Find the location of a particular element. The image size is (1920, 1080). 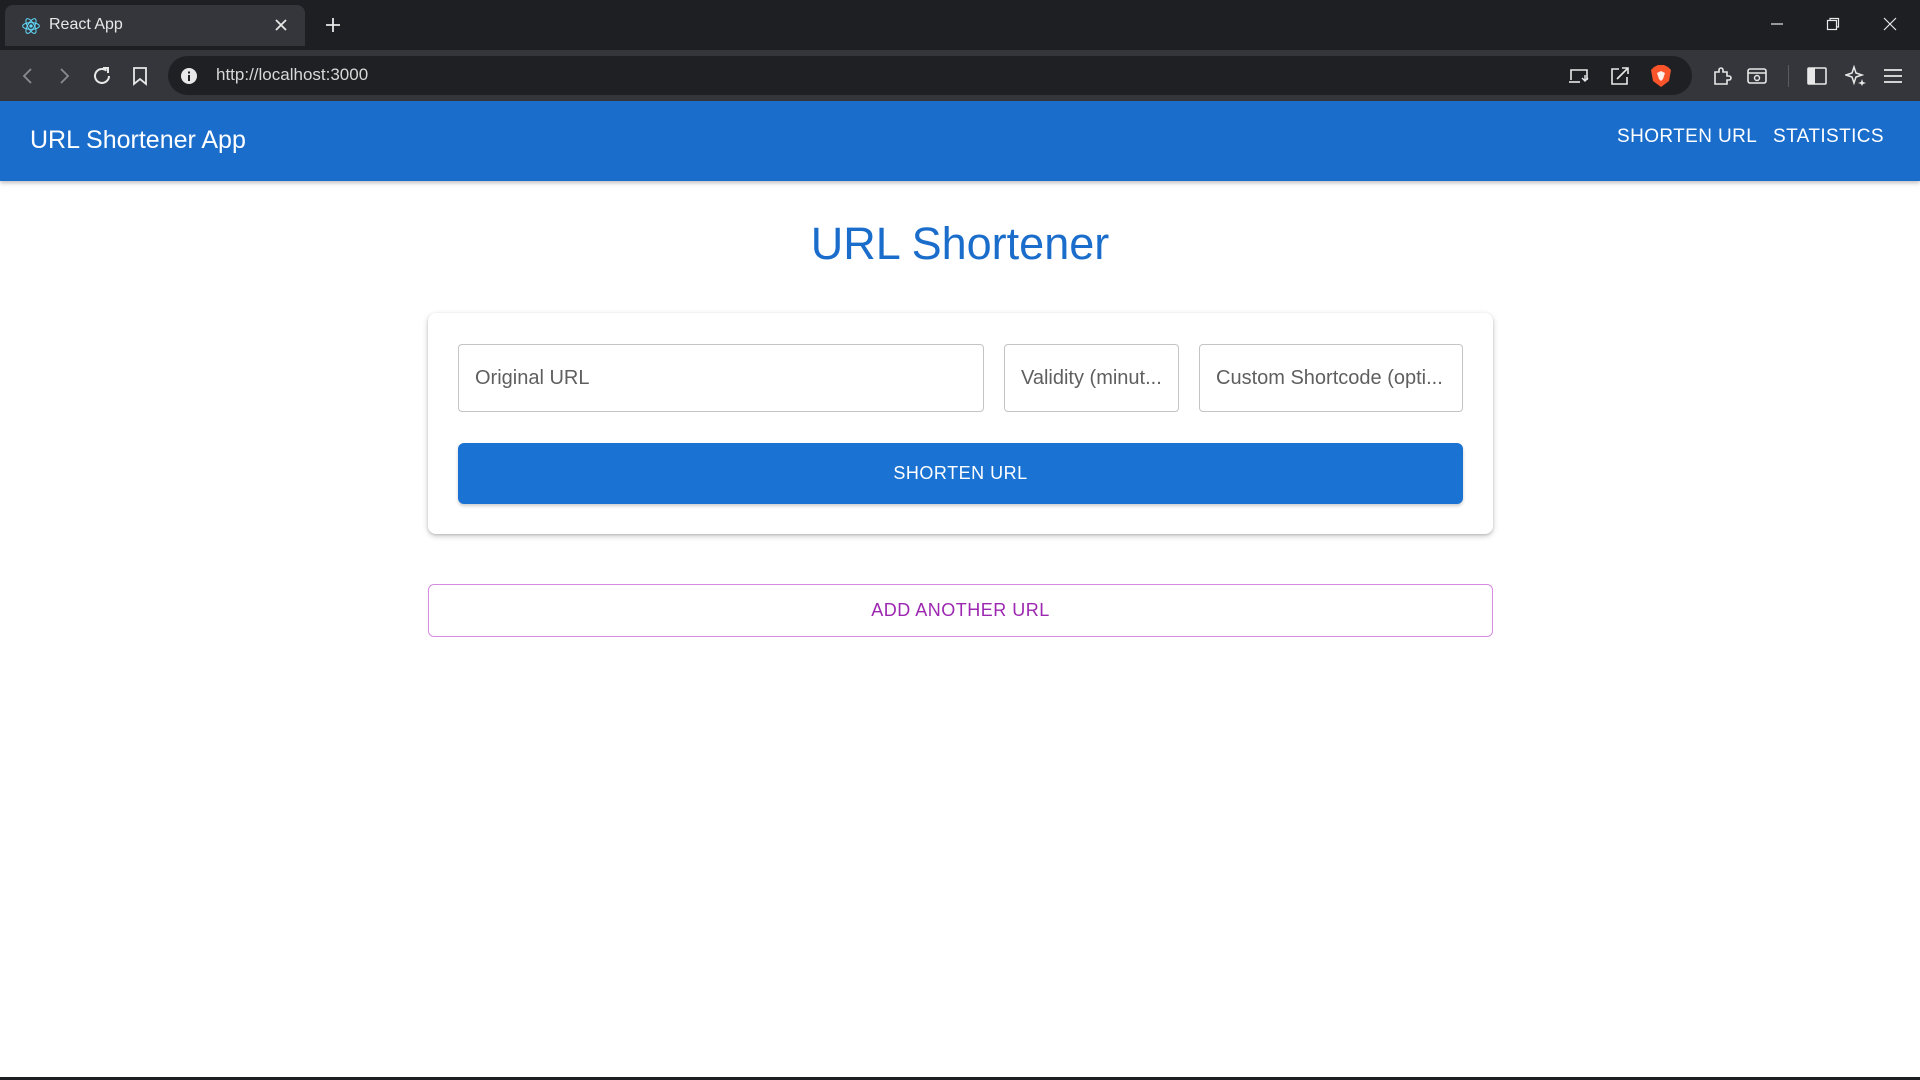

tab-title: React App is located at coordinates (86, 24).